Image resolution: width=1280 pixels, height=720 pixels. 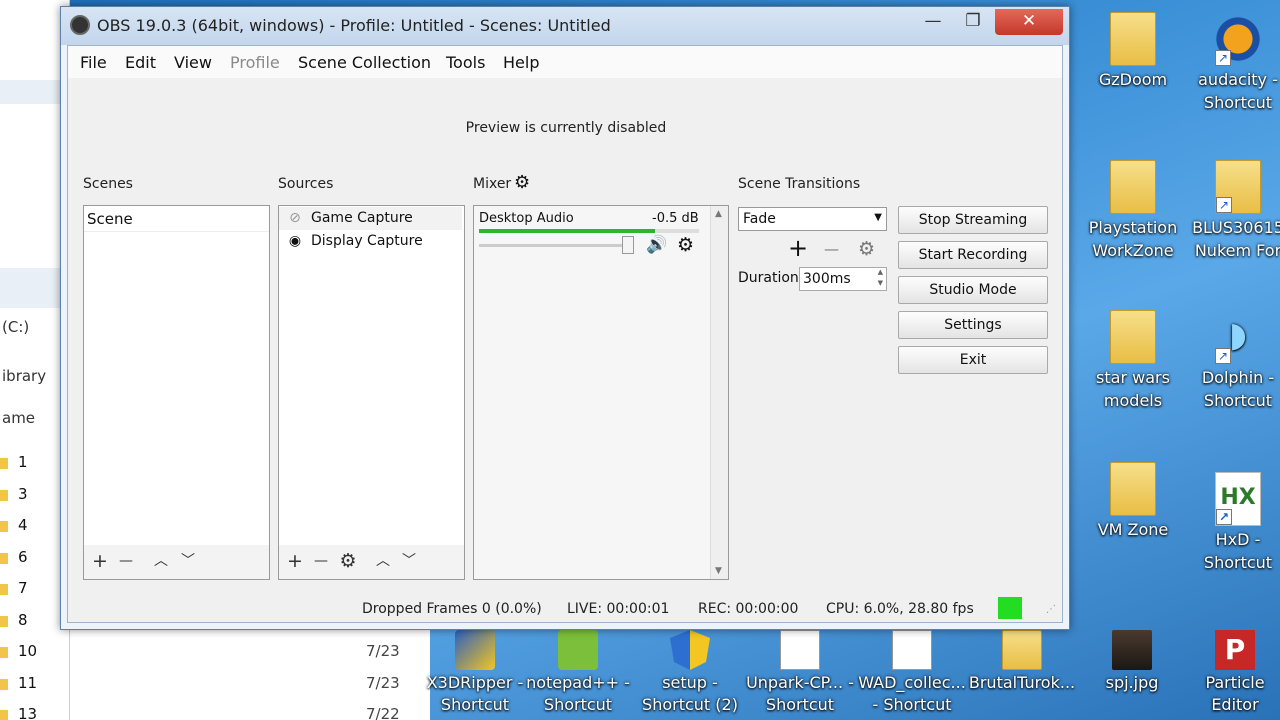 I want to click on transition-select: Fade ▼, so click(x=812, y=219).